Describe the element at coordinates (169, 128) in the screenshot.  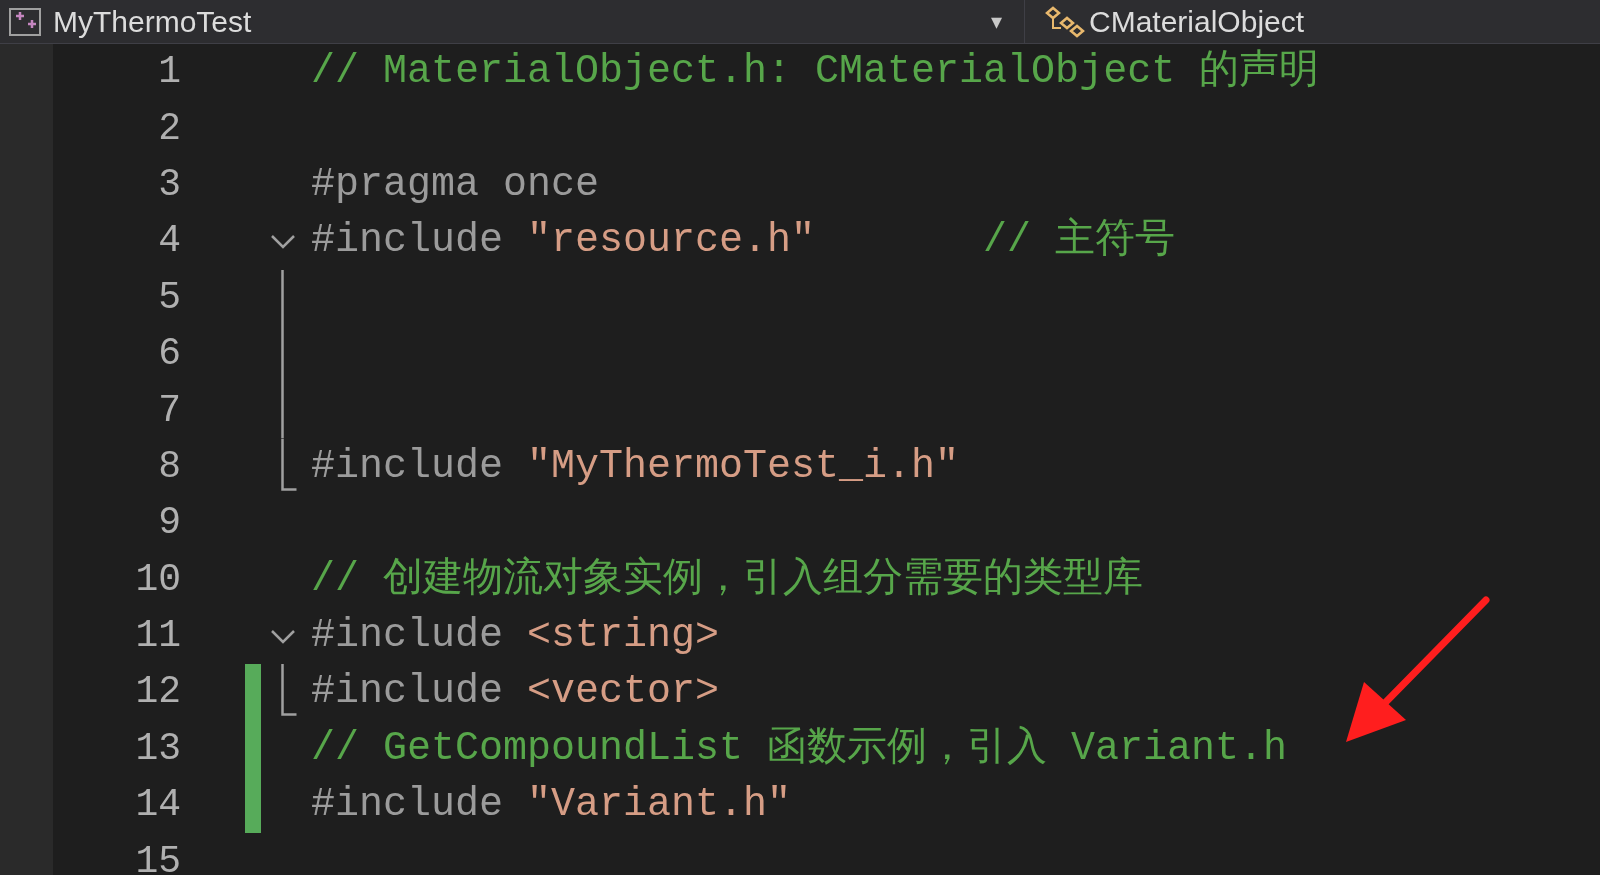
I see `line-number: 2` at that location.